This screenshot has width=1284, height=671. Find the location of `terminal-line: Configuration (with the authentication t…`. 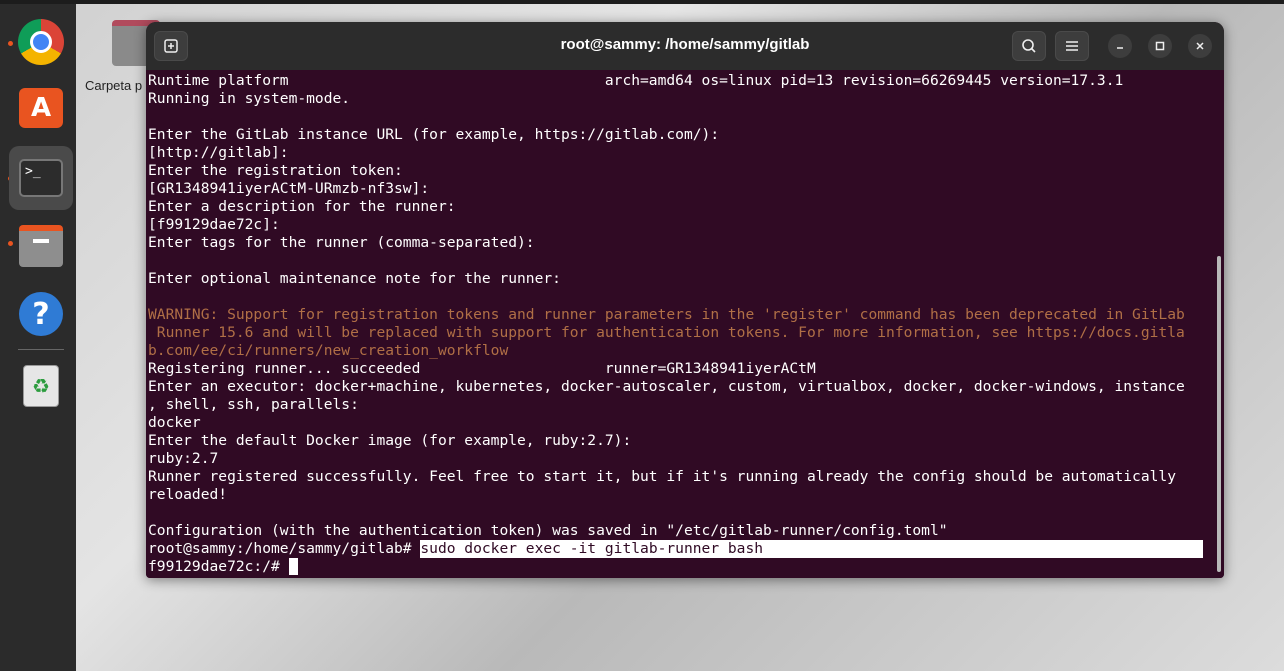

terminal-line: Configuration (with the authentication t… is located at coordinates (548, 530).